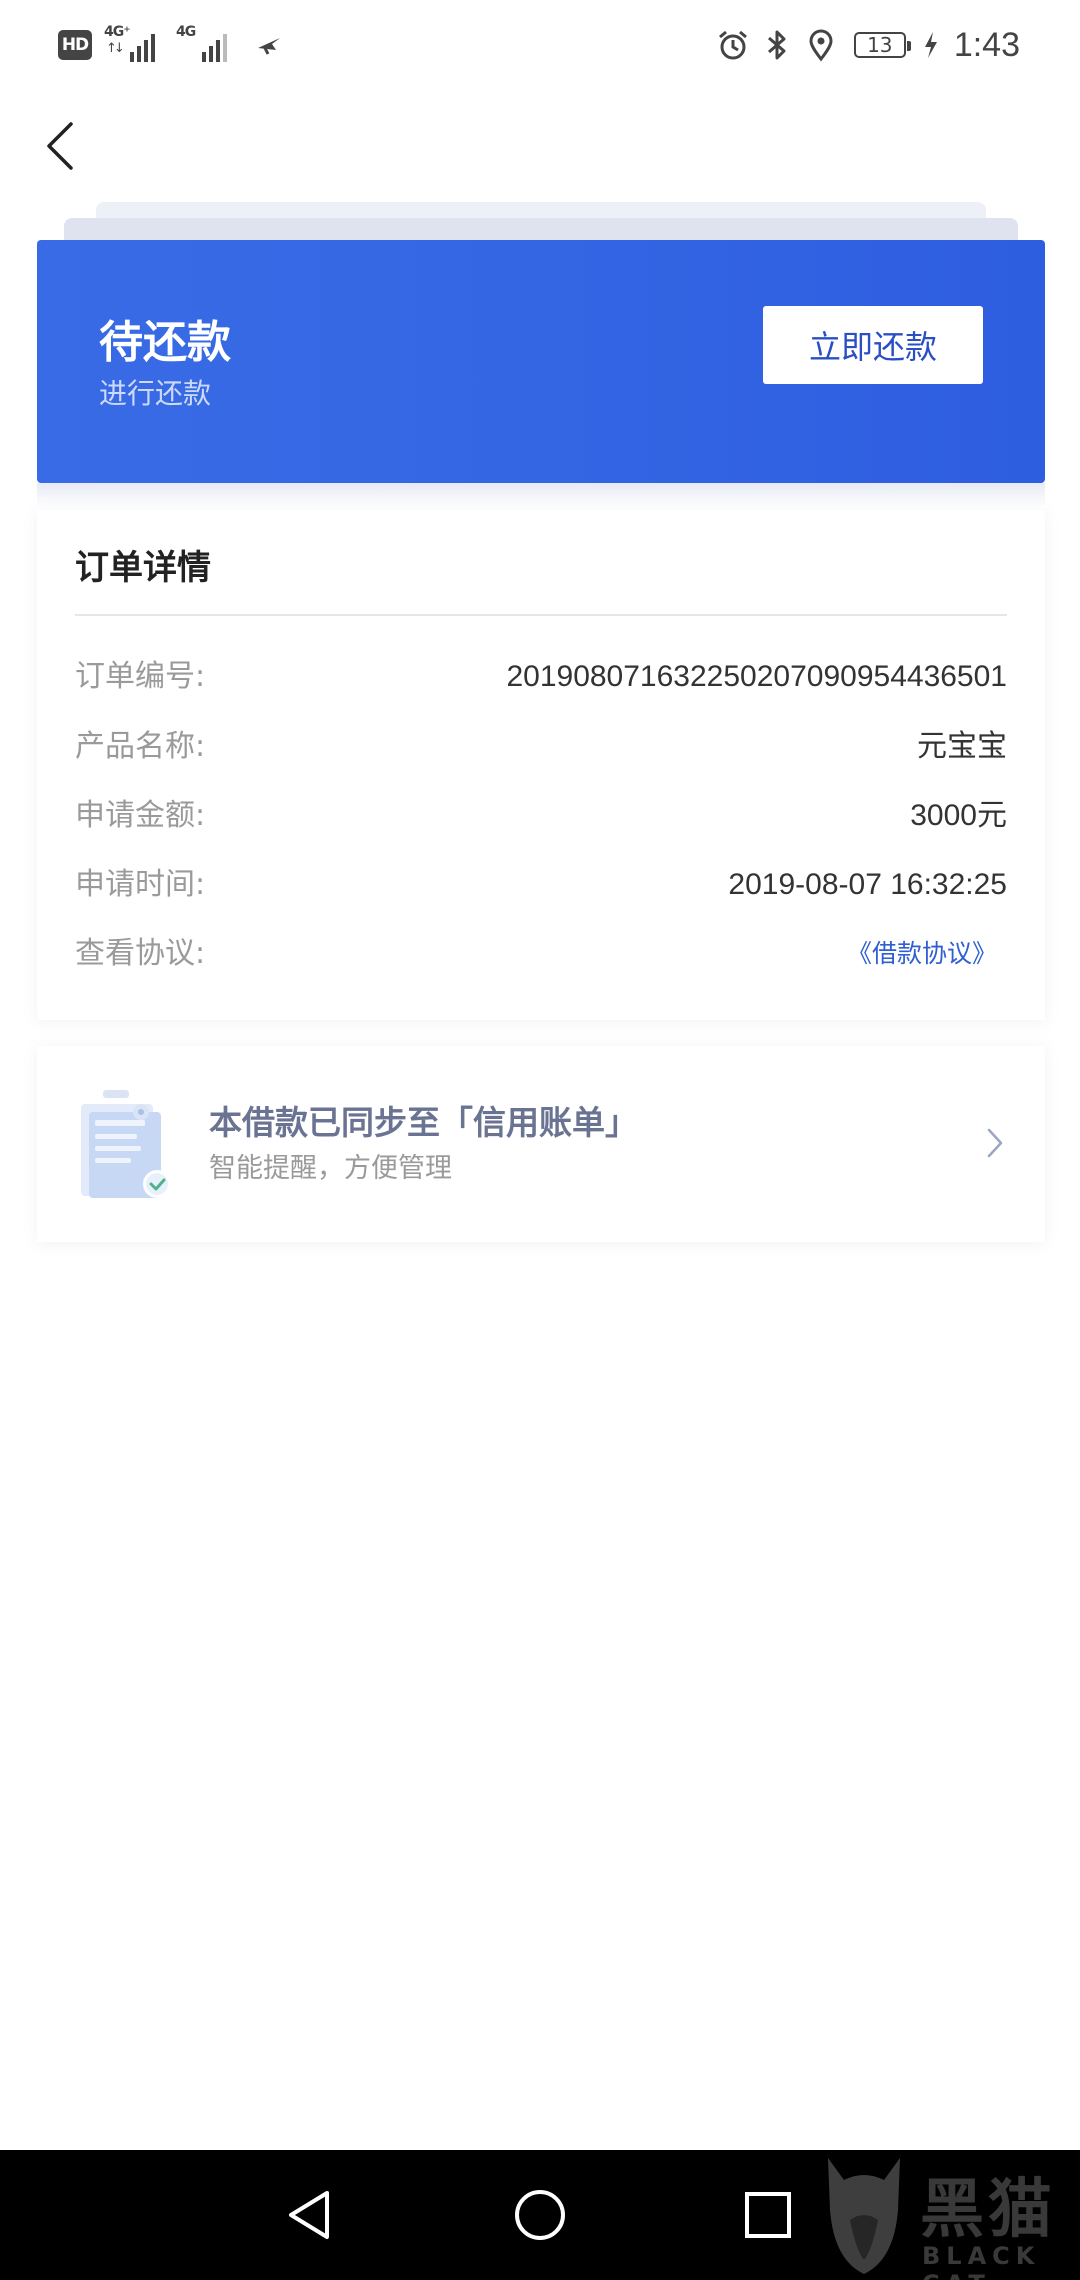 This screenshot has height=2280, width=1080. I want to click on signal-indicator-2: 4G, so click(206, 45).